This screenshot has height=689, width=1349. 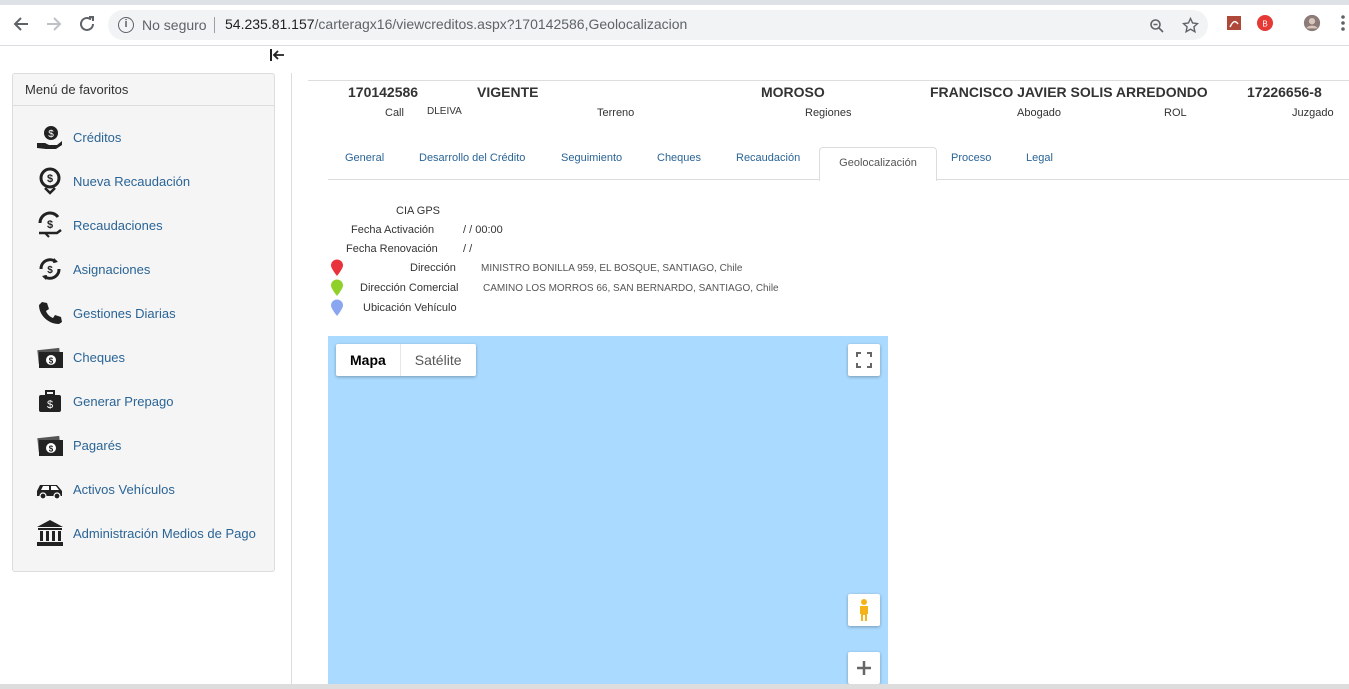 What do you see at coordinates (508, 92) in the screenshot?
I see `credit-status: VIGENTE` at bounding box center [508, 92].